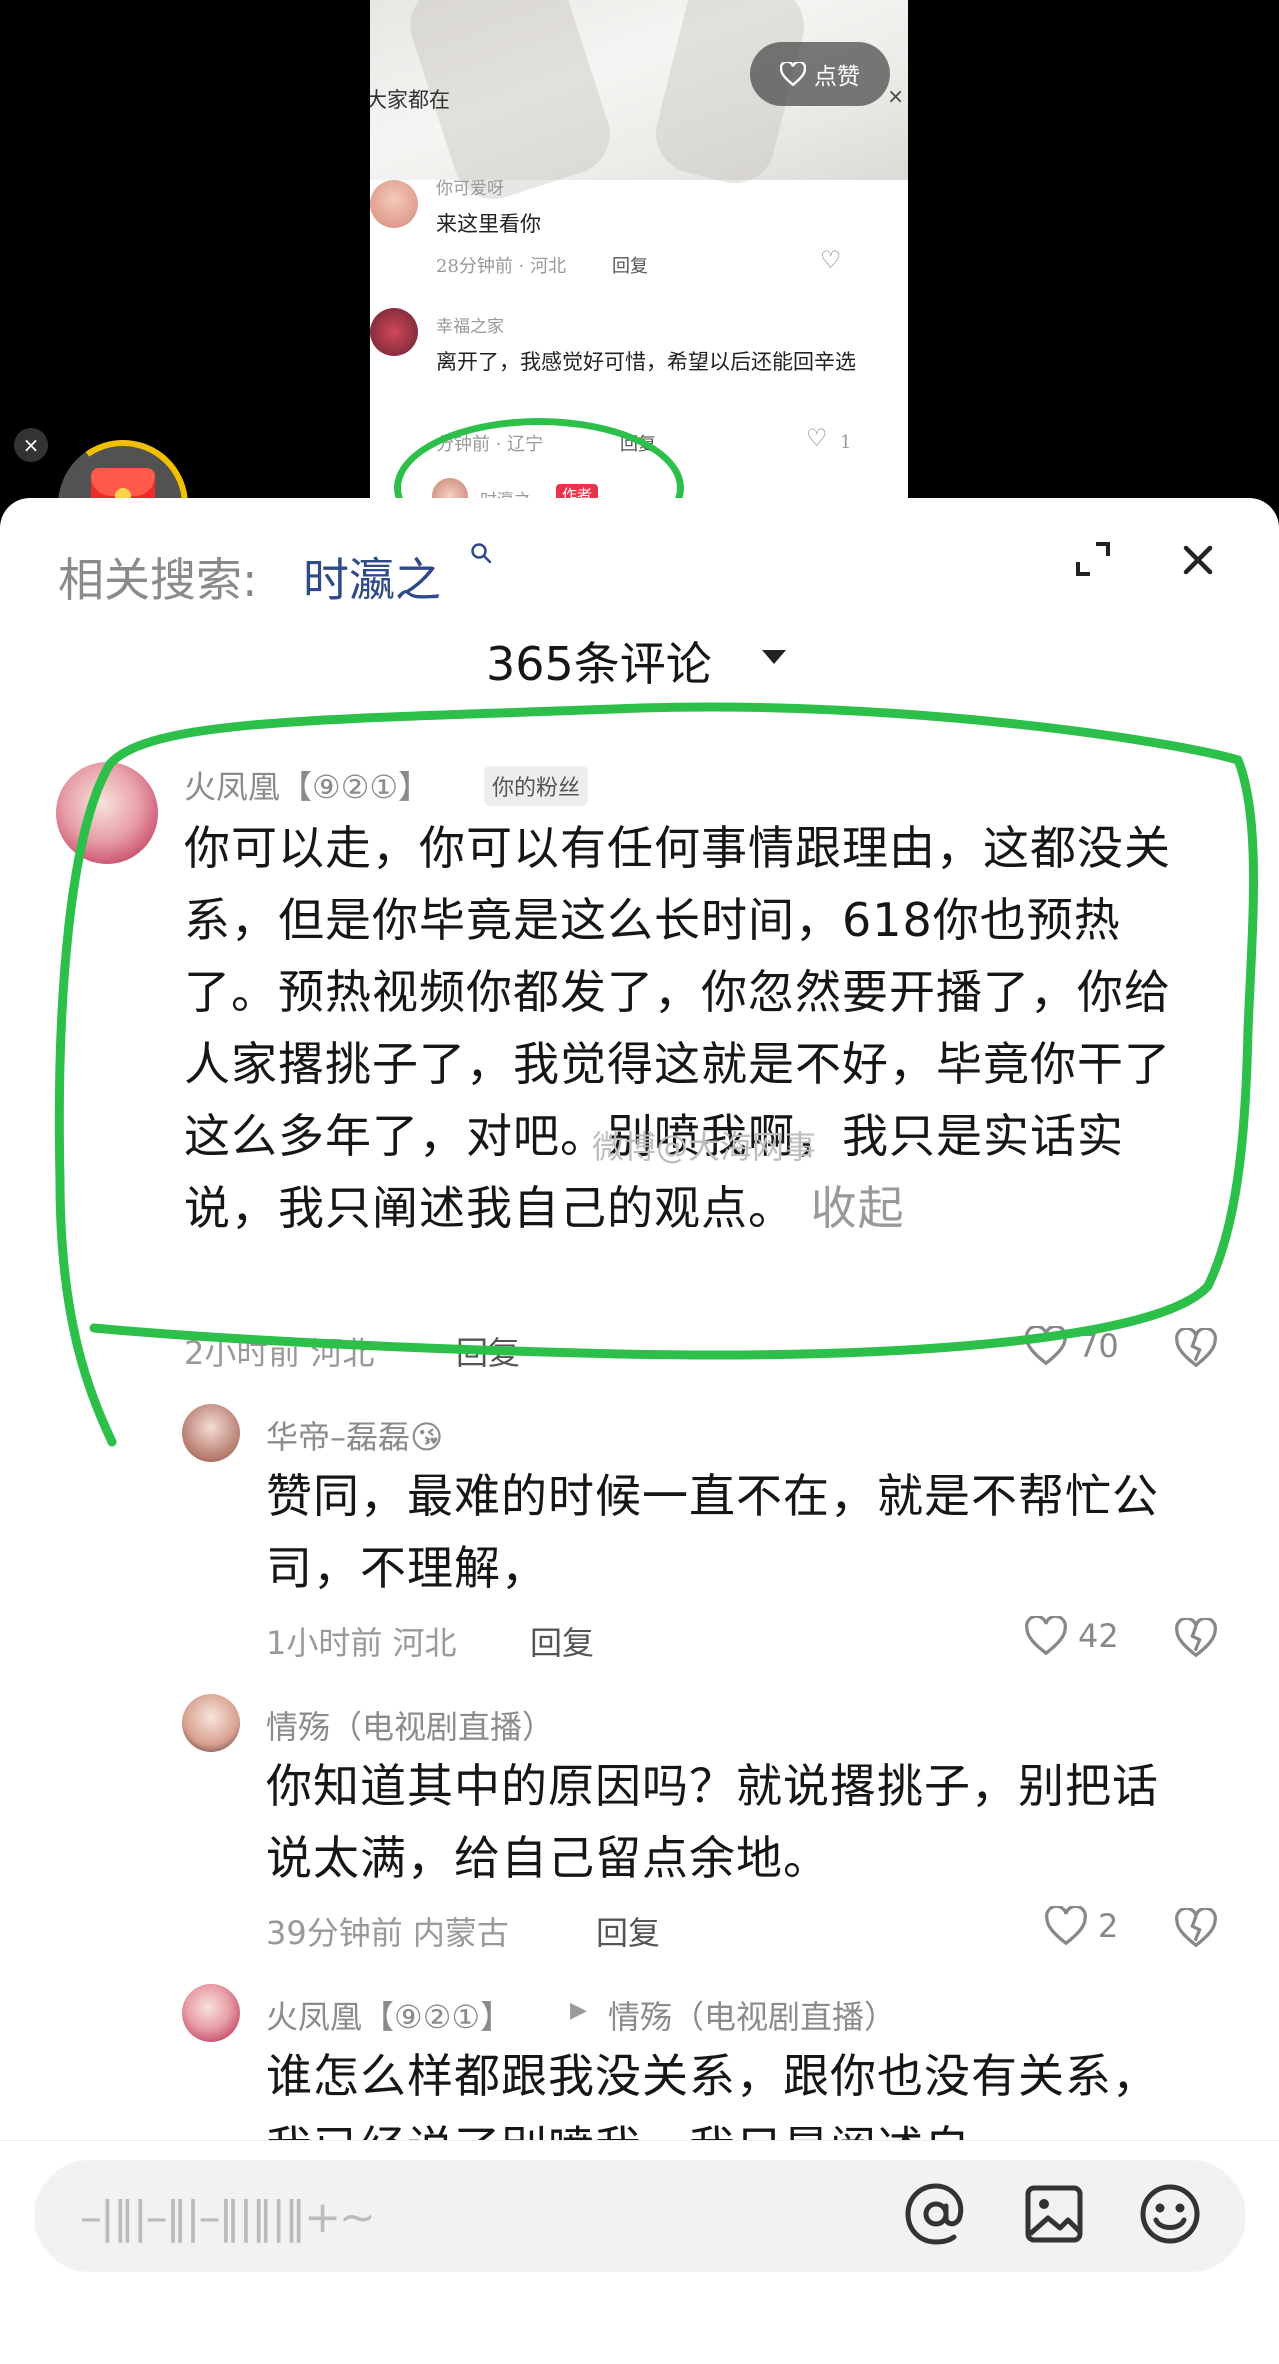 The image size is (1279, 2364). I want to click on chevron-down-icon, so click(774, 657).